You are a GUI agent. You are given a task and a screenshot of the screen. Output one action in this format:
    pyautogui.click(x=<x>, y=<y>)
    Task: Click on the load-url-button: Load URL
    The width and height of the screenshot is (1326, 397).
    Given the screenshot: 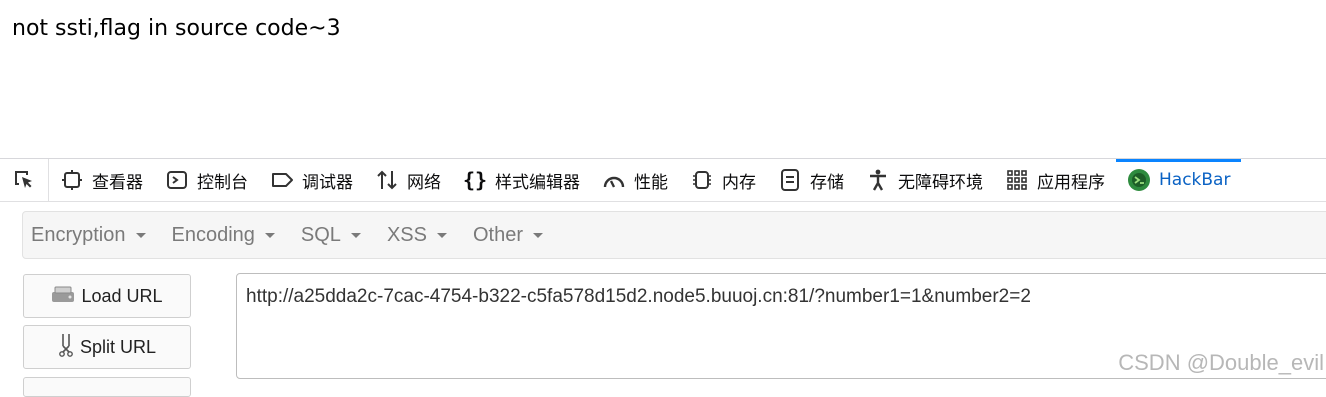 What is the action you would take?
    pyautogui.click(x=107, y=296)
    